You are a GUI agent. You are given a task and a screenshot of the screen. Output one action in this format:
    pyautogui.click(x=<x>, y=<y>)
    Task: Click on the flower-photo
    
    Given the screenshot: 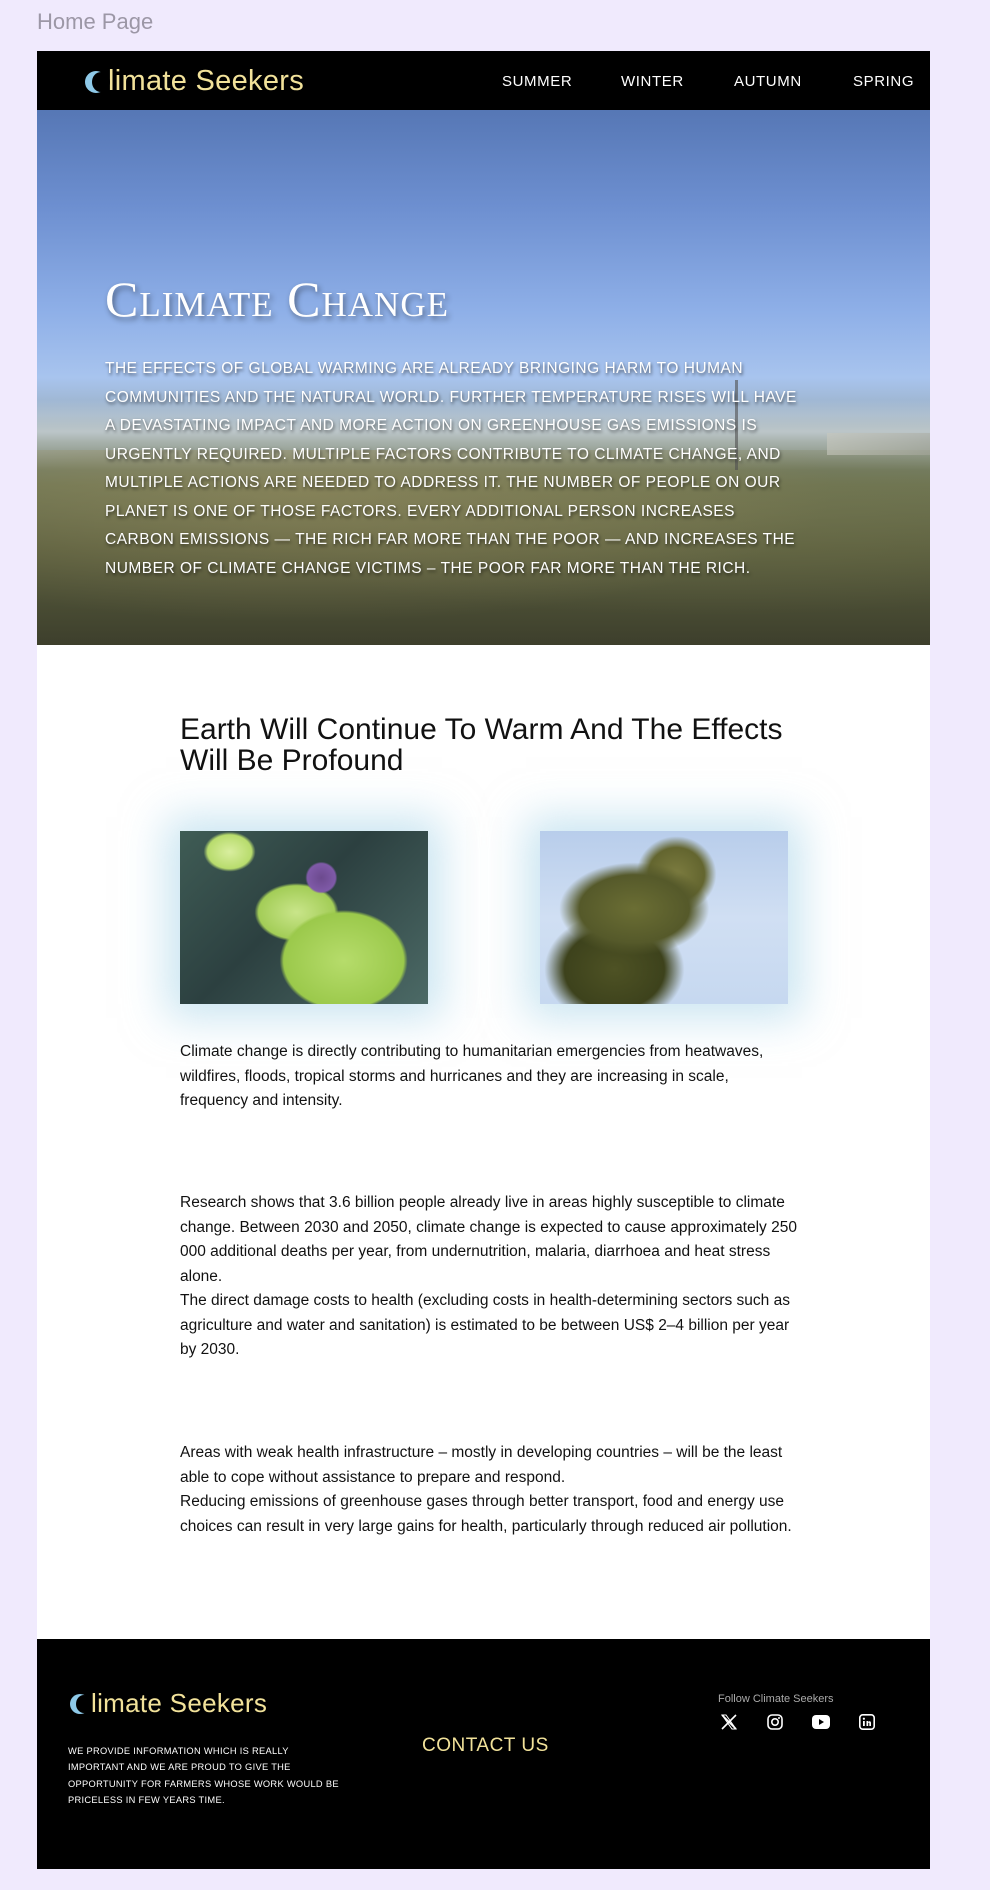 What is the action you would take?
    pyautogui.click(x=304, y=917)
    